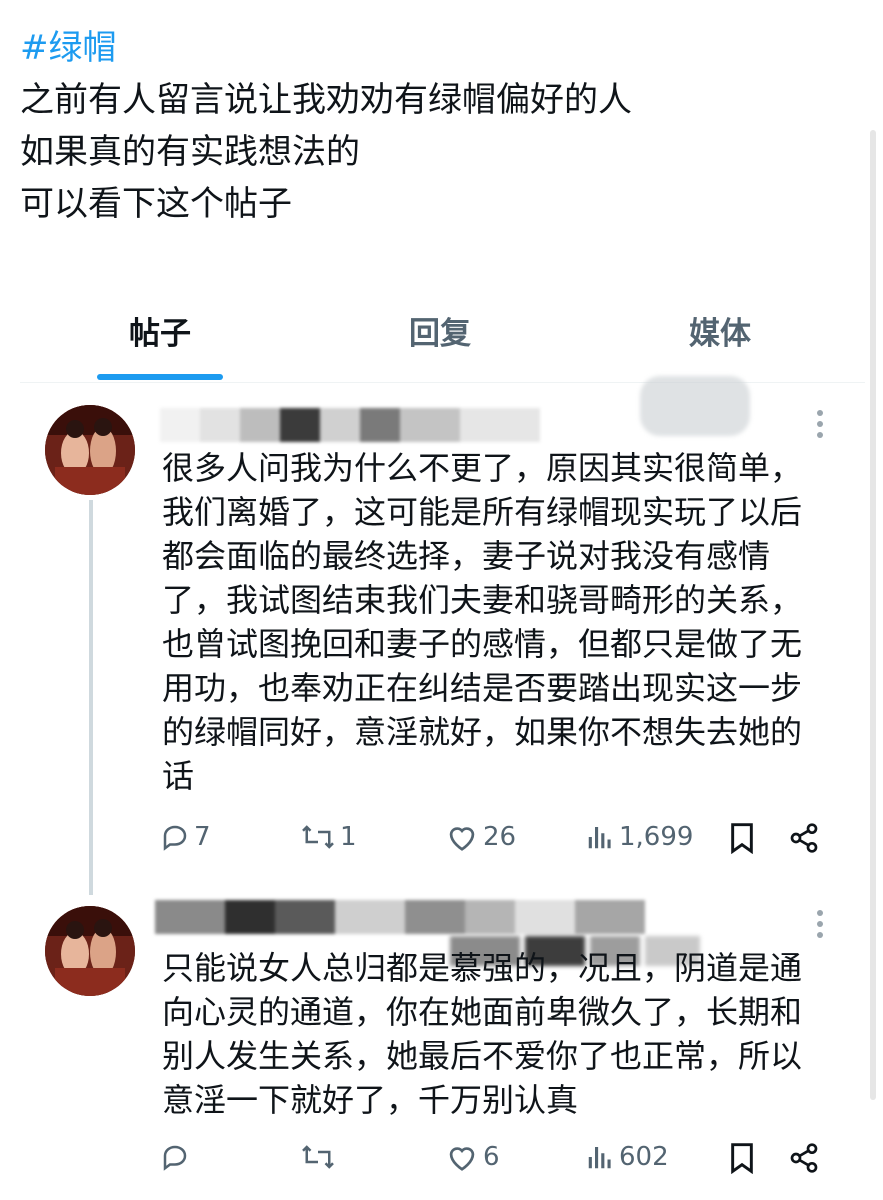  Describe the element at coordinates (873, 615) in the screenshot. I see `scrollbar` at that location.